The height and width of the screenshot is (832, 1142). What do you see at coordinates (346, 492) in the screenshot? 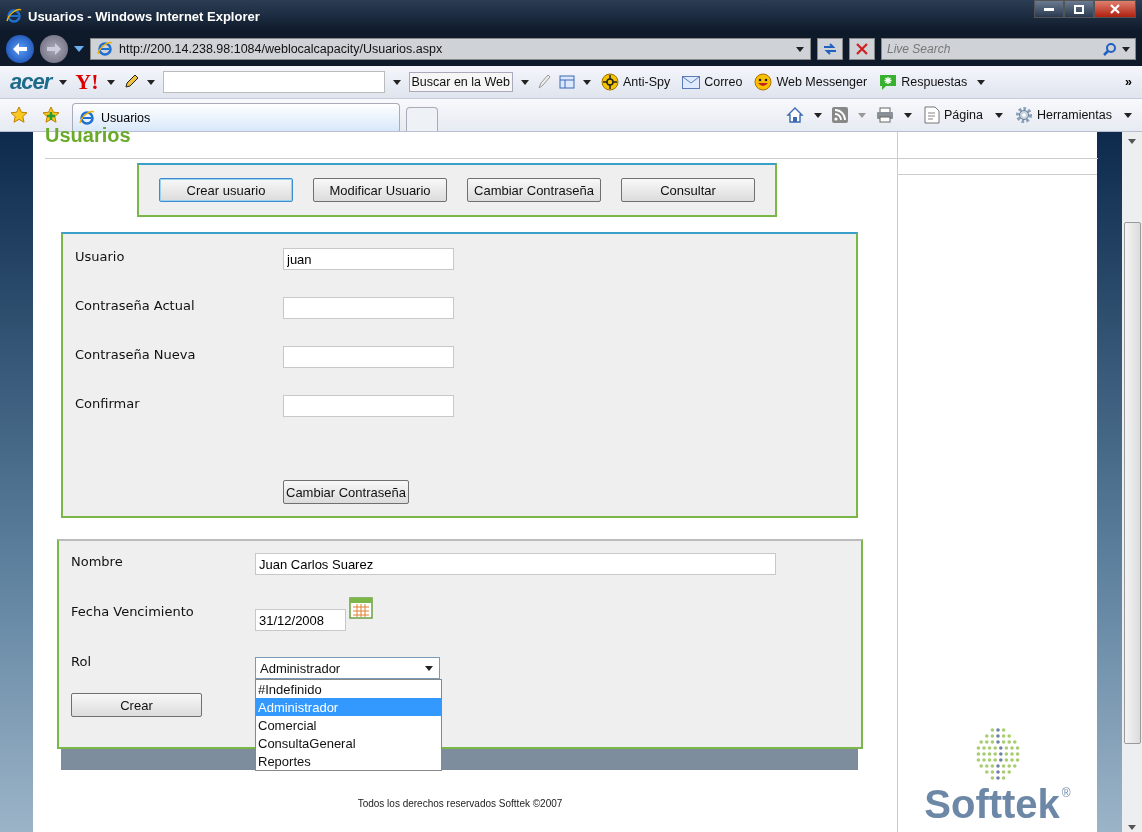
I see `change-password-button: Cambiar Contraseña` at bounding box center [346, 492].